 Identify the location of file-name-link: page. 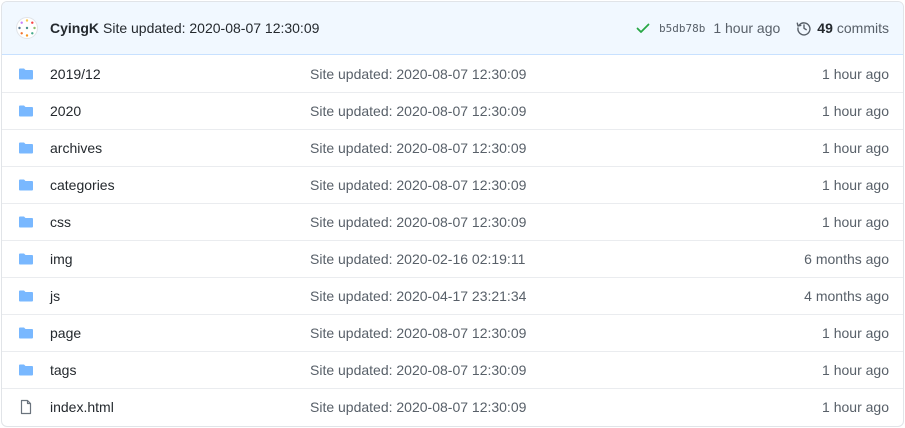
(180, 333).